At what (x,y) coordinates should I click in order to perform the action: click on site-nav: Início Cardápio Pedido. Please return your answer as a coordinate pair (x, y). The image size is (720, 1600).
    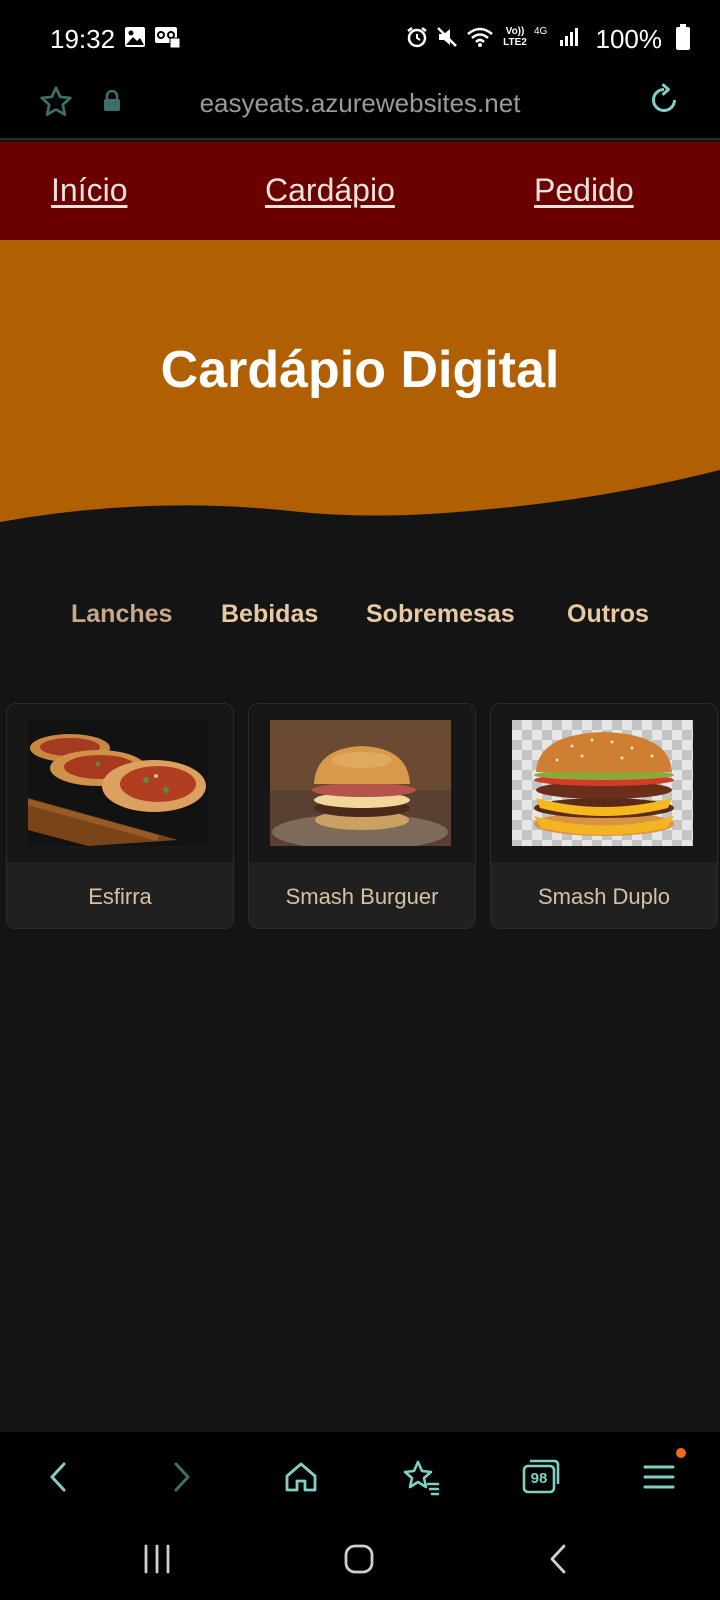
    Looking at the image, I should click on (360, 191).